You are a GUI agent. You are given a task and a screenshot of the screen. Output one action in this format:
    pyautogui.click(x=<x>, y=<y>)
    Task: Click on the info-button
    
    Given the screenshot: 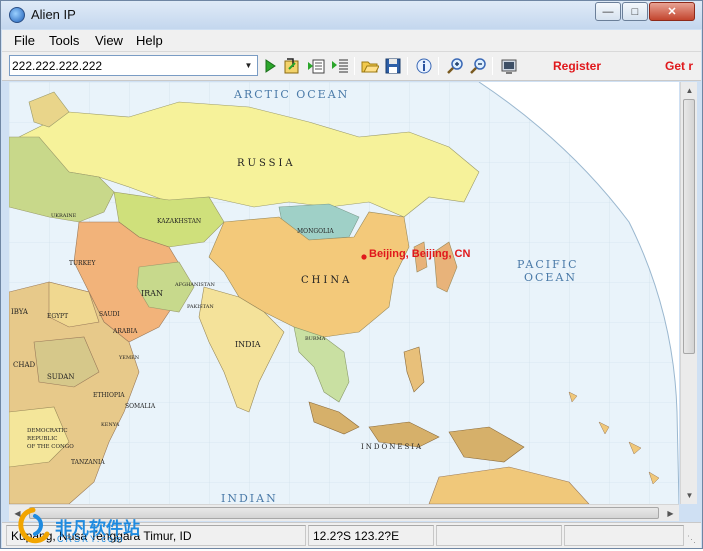 What is the action you would take?
    pyautogui.click(x=424, y=66)
    